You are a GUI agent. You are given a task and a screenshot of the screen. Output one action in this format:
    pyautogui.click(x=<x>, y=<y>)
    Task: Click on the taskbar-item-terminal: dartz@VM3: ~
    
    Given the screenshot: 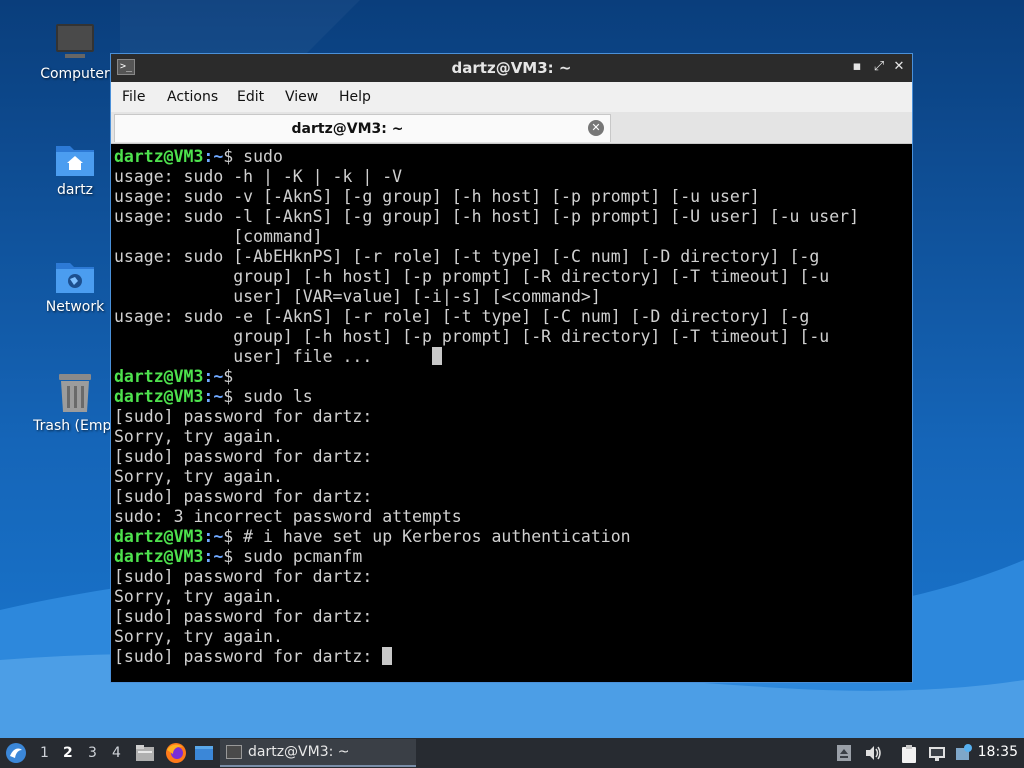 What is the action you would take?
    pyautogui.click(x=318, y=753)
    